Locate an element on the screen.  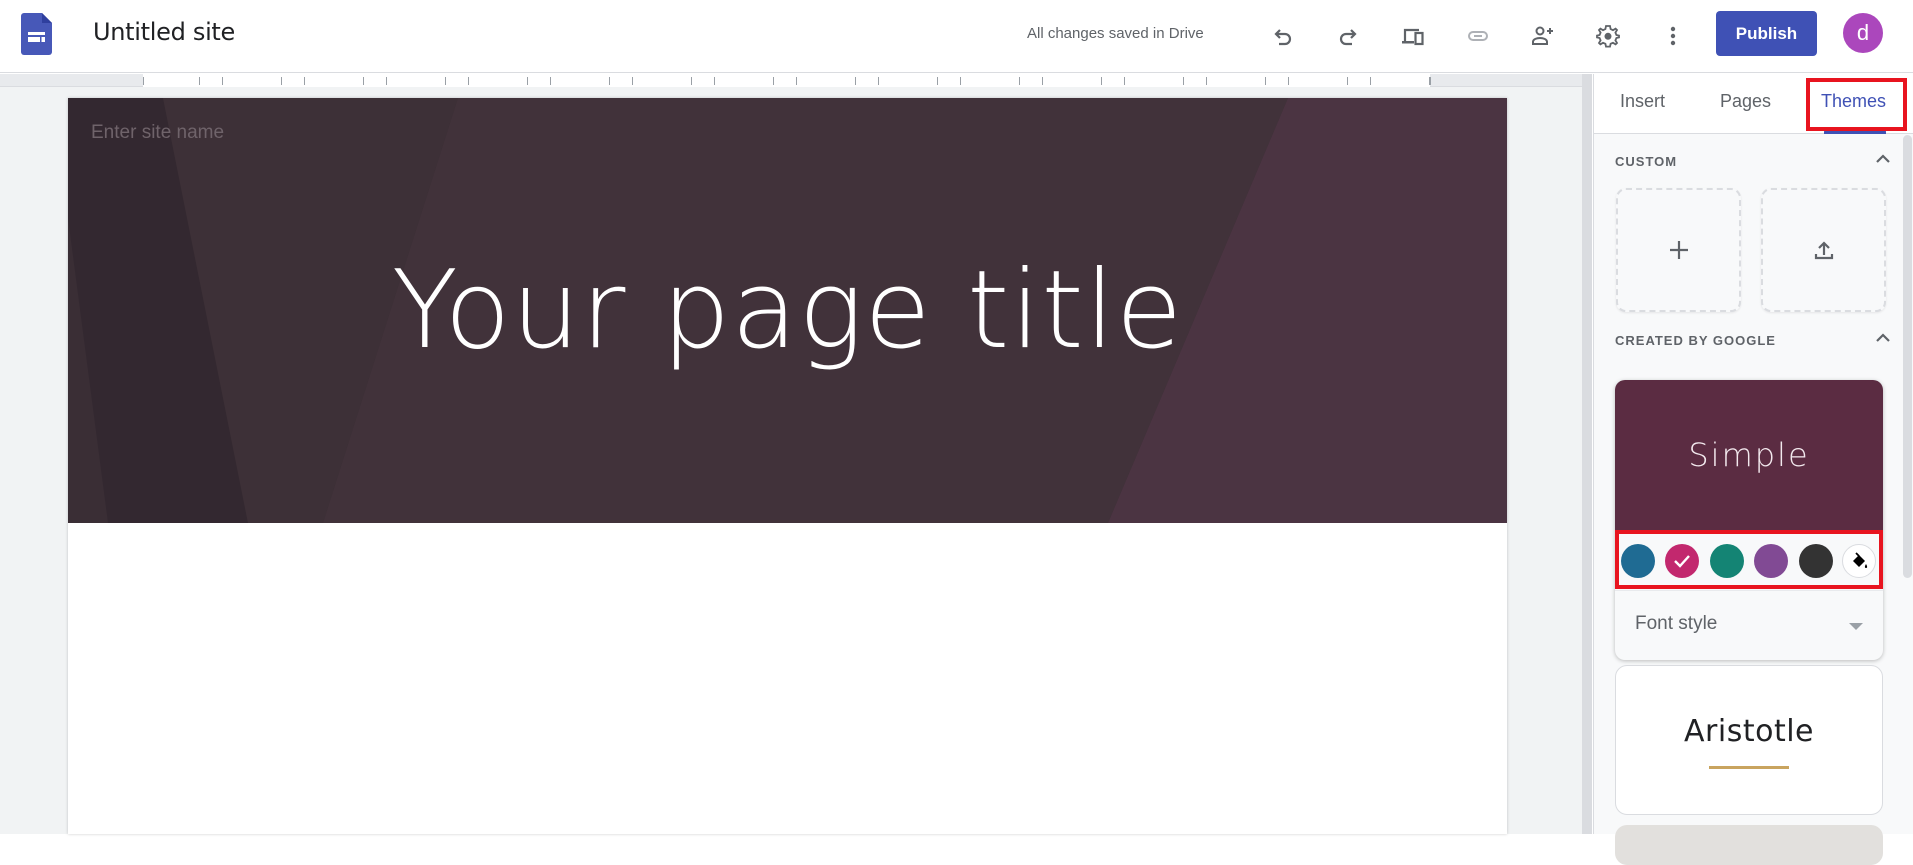
add-custom-theme-button is located at coordinates (1678, 250).